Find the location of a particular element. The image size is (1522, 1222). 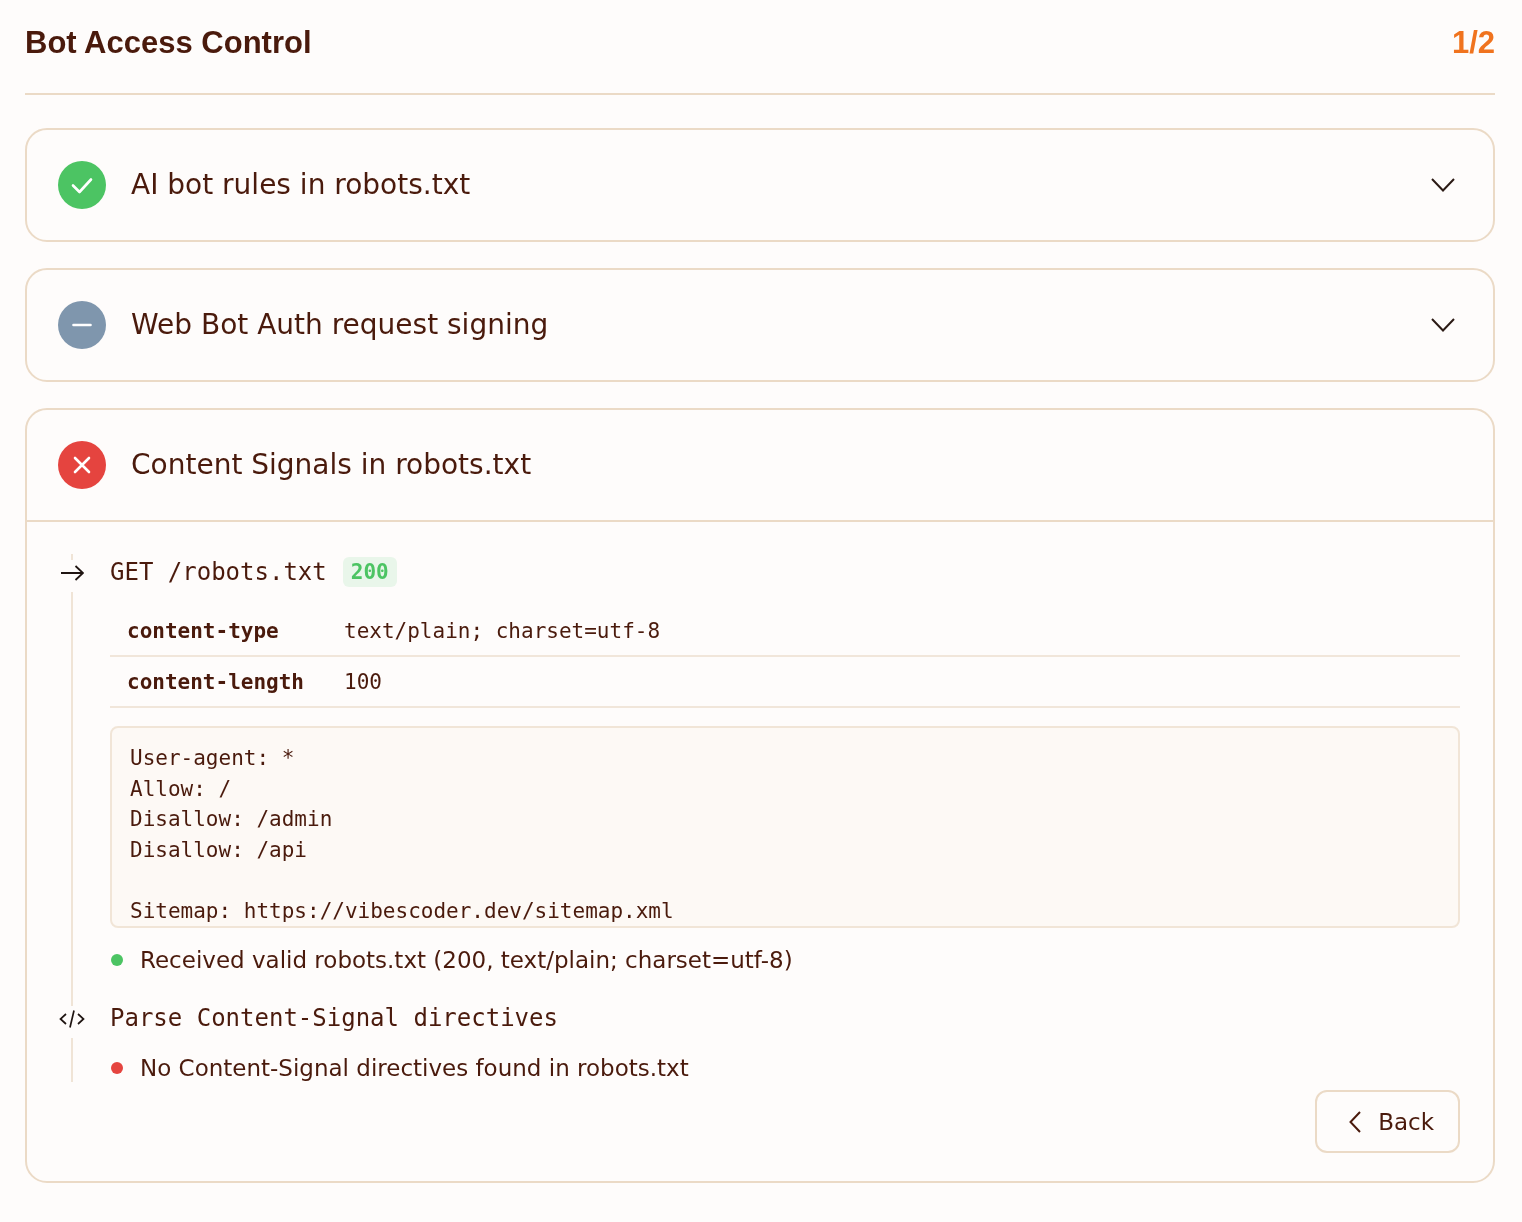

header-value: text/plain; charset=utf-8 is located at coordinates (503, 630).